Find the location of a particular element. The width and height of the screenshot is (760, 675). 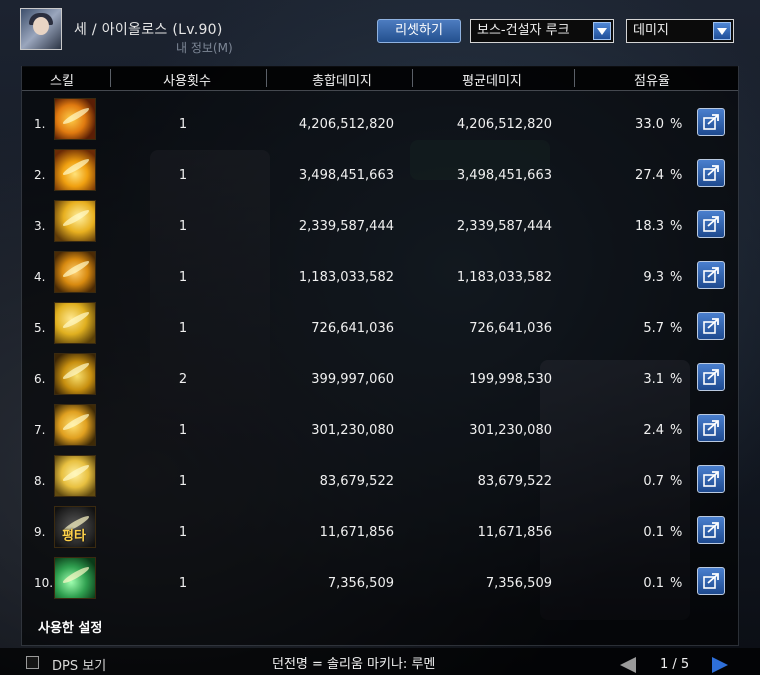

dps-checkbox is located at coordinates (32, 662).